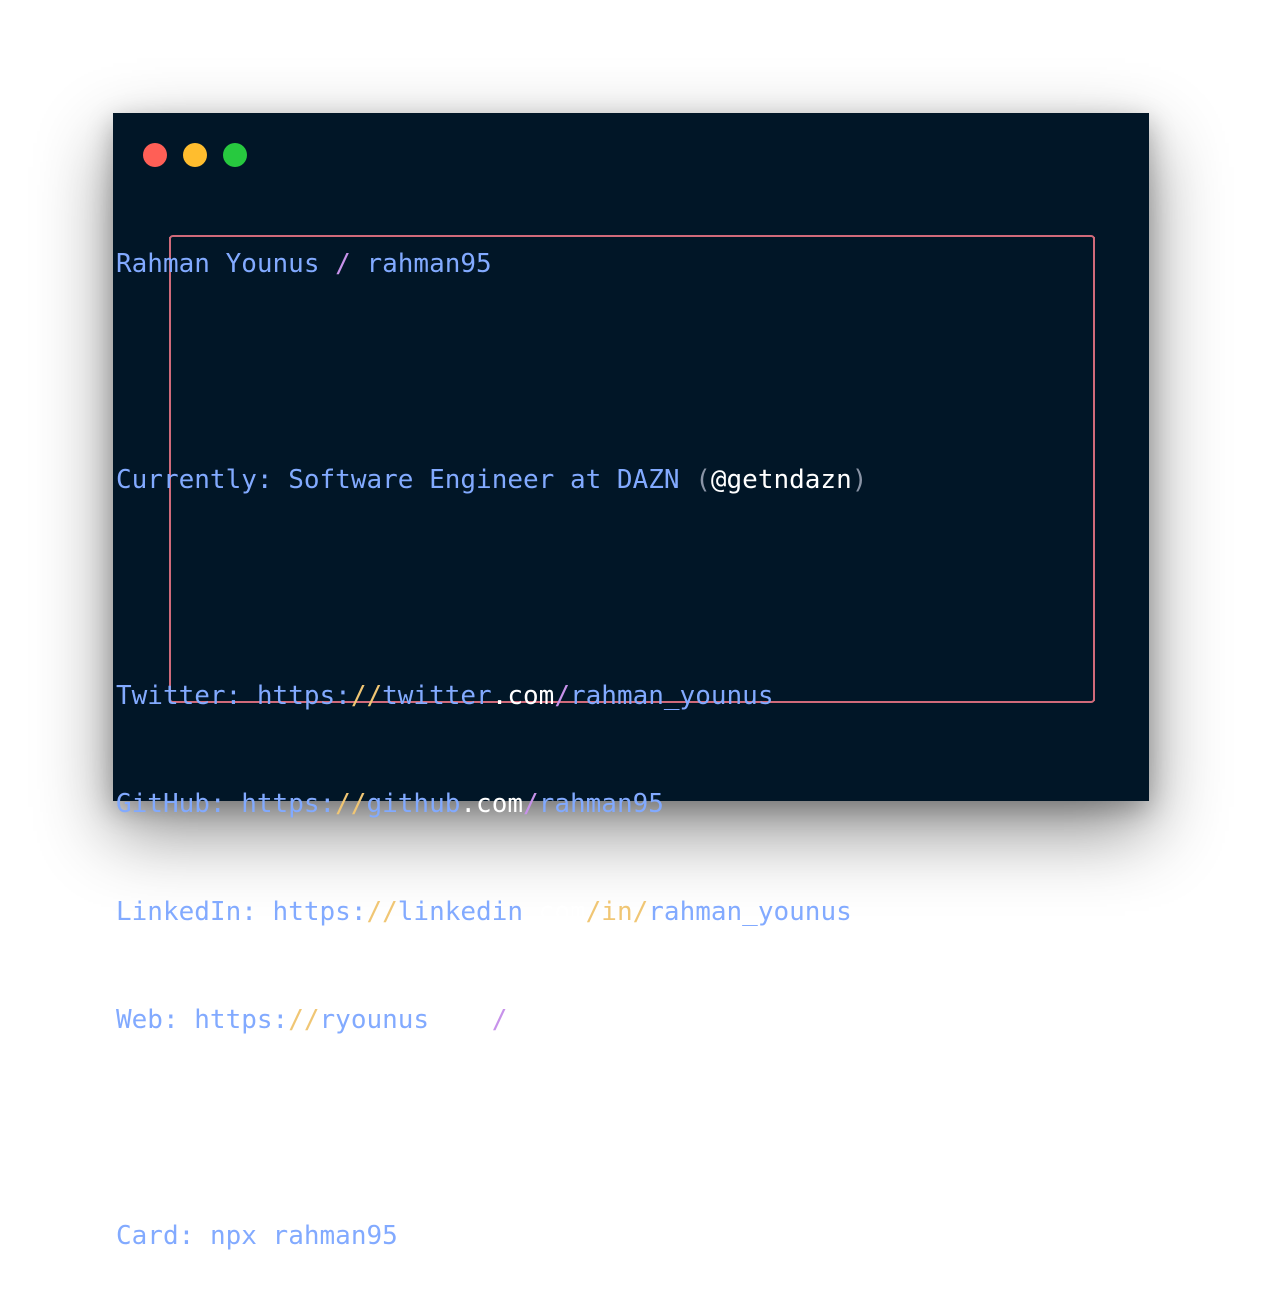 The height and width of the screenshot is (1290, 1262). What do you see at coordinates (194, 480) in the screenshot?
I see `currently-label: Currently:` at bounding box center [194, 480].